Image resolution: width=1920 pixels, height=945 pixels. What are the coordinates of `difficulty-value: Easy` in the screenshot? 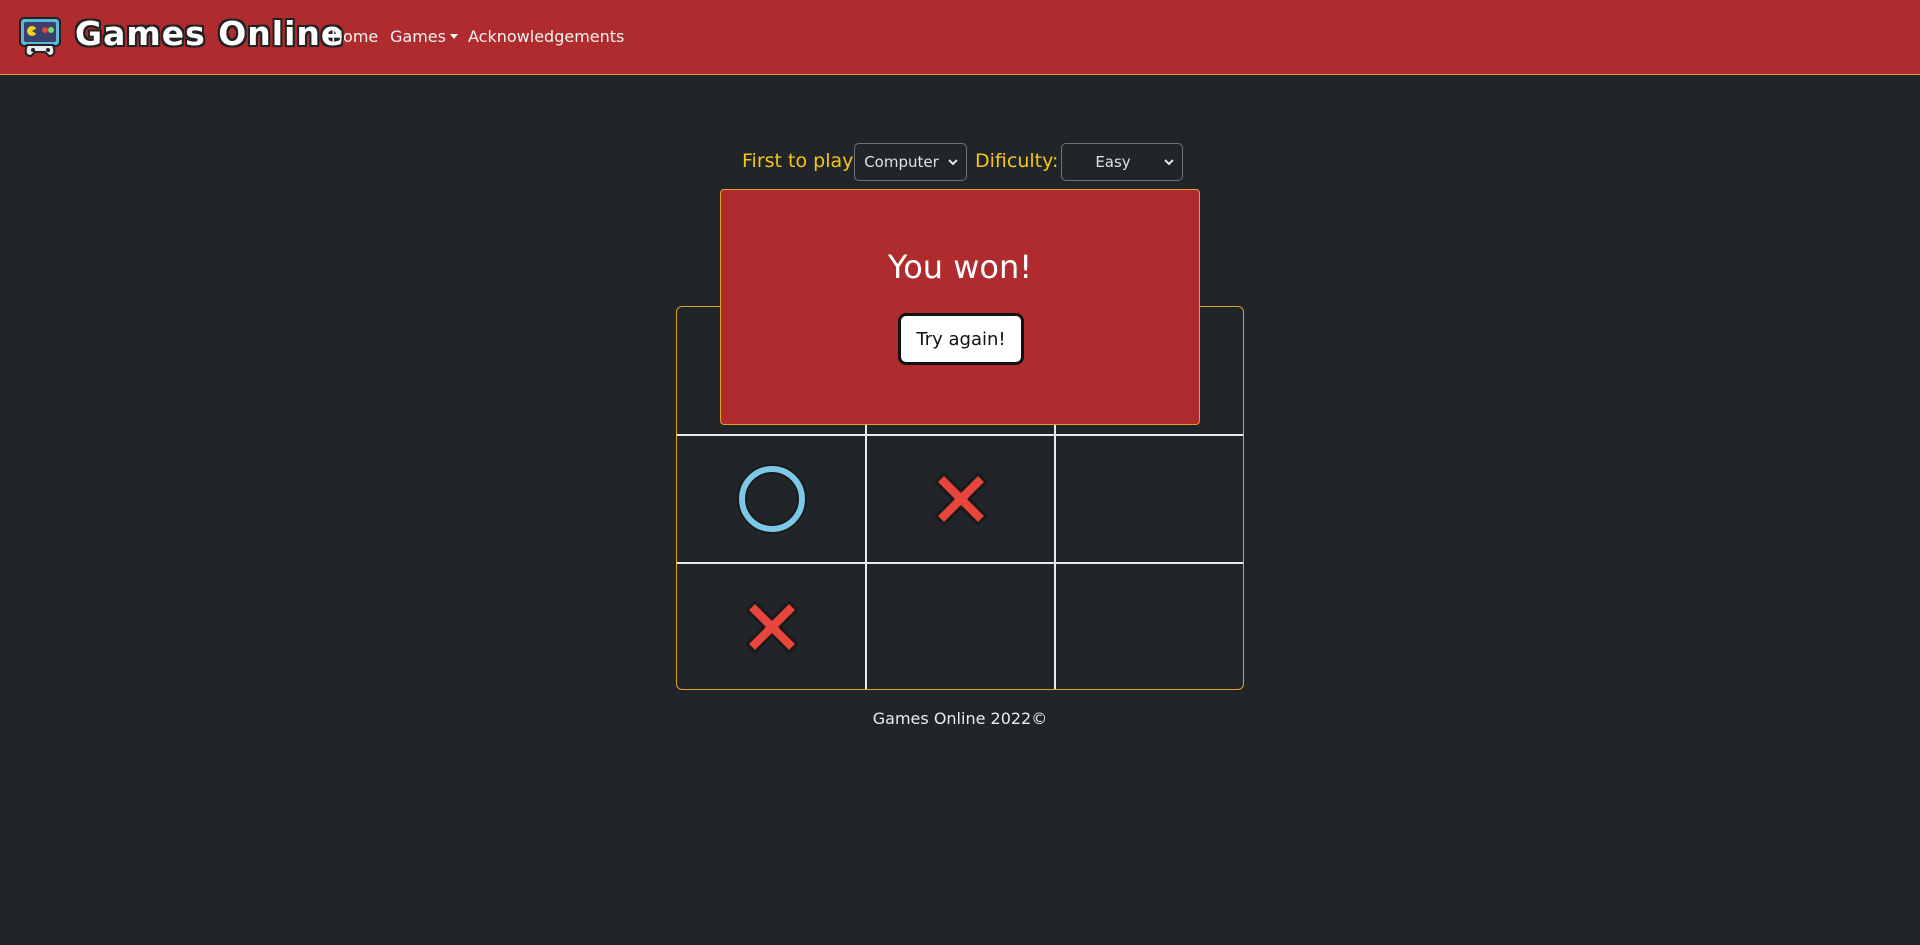 It's located at (1113, 162).